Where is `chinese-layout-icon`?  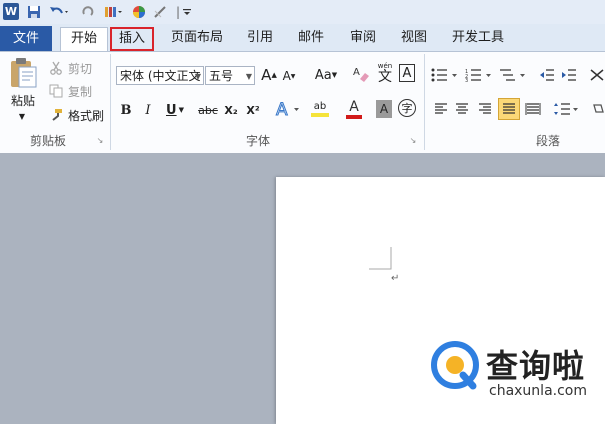 chinese-layout-icon is located at coordinates (596, 75).